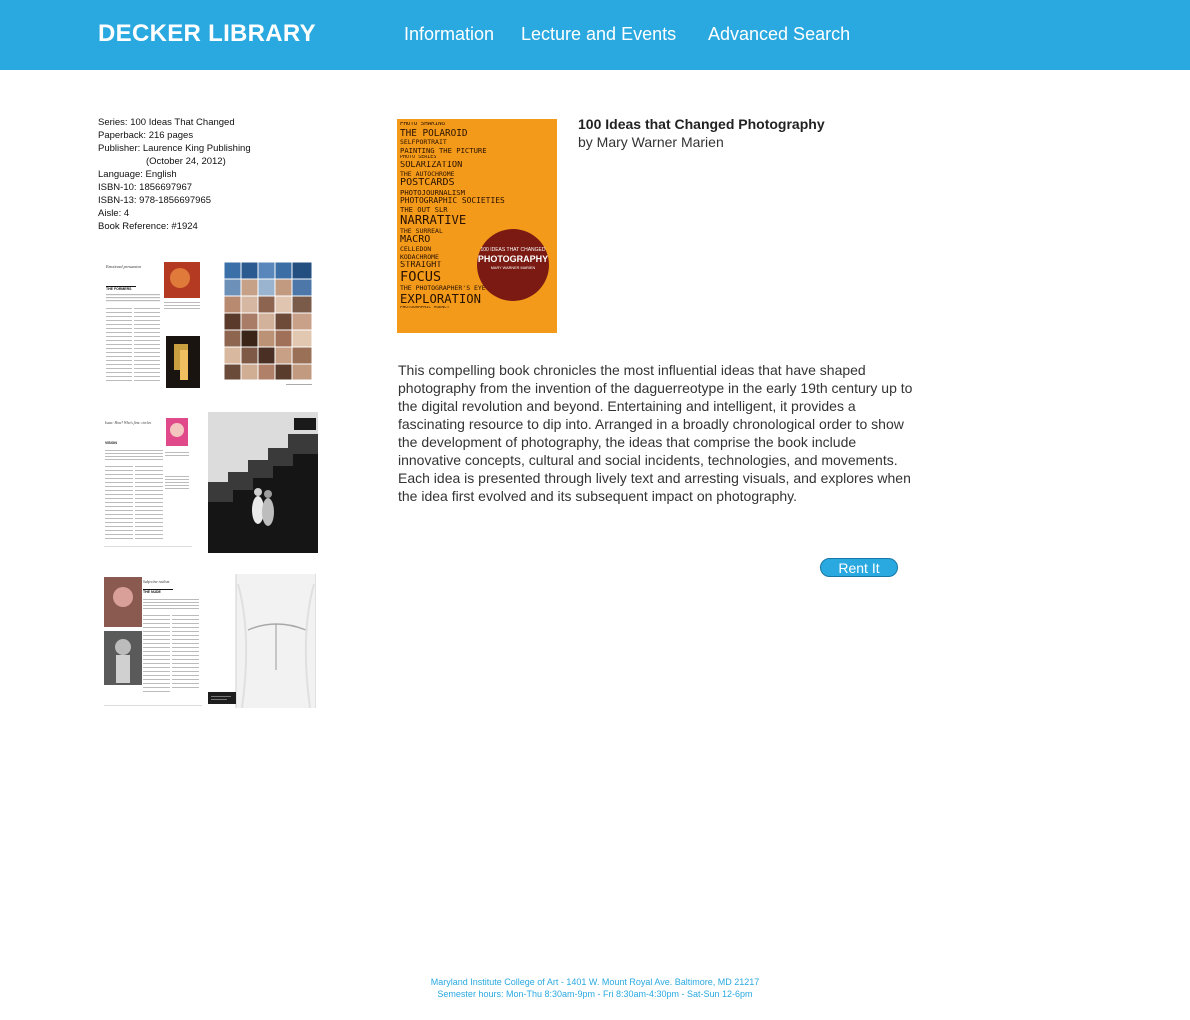 This screenshot has width=1190, height=1020. I want to click on thumb-1-heading: THE FORMERS, so click(119, 289).